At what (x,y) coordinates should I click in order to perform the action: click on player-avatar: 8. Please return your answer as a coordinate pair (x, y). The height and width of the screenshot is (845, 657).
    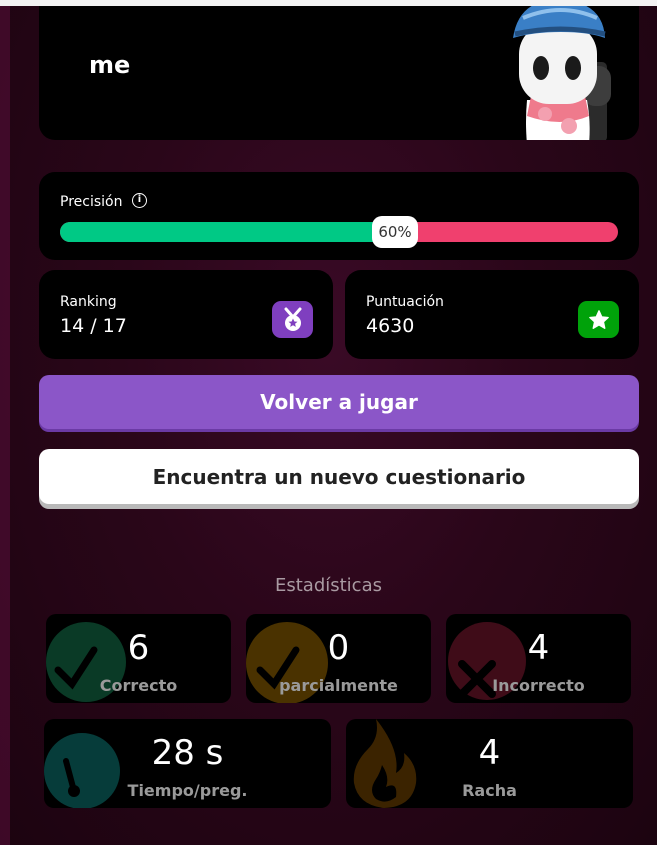
    Looking at the image, I should click on (562, 73).